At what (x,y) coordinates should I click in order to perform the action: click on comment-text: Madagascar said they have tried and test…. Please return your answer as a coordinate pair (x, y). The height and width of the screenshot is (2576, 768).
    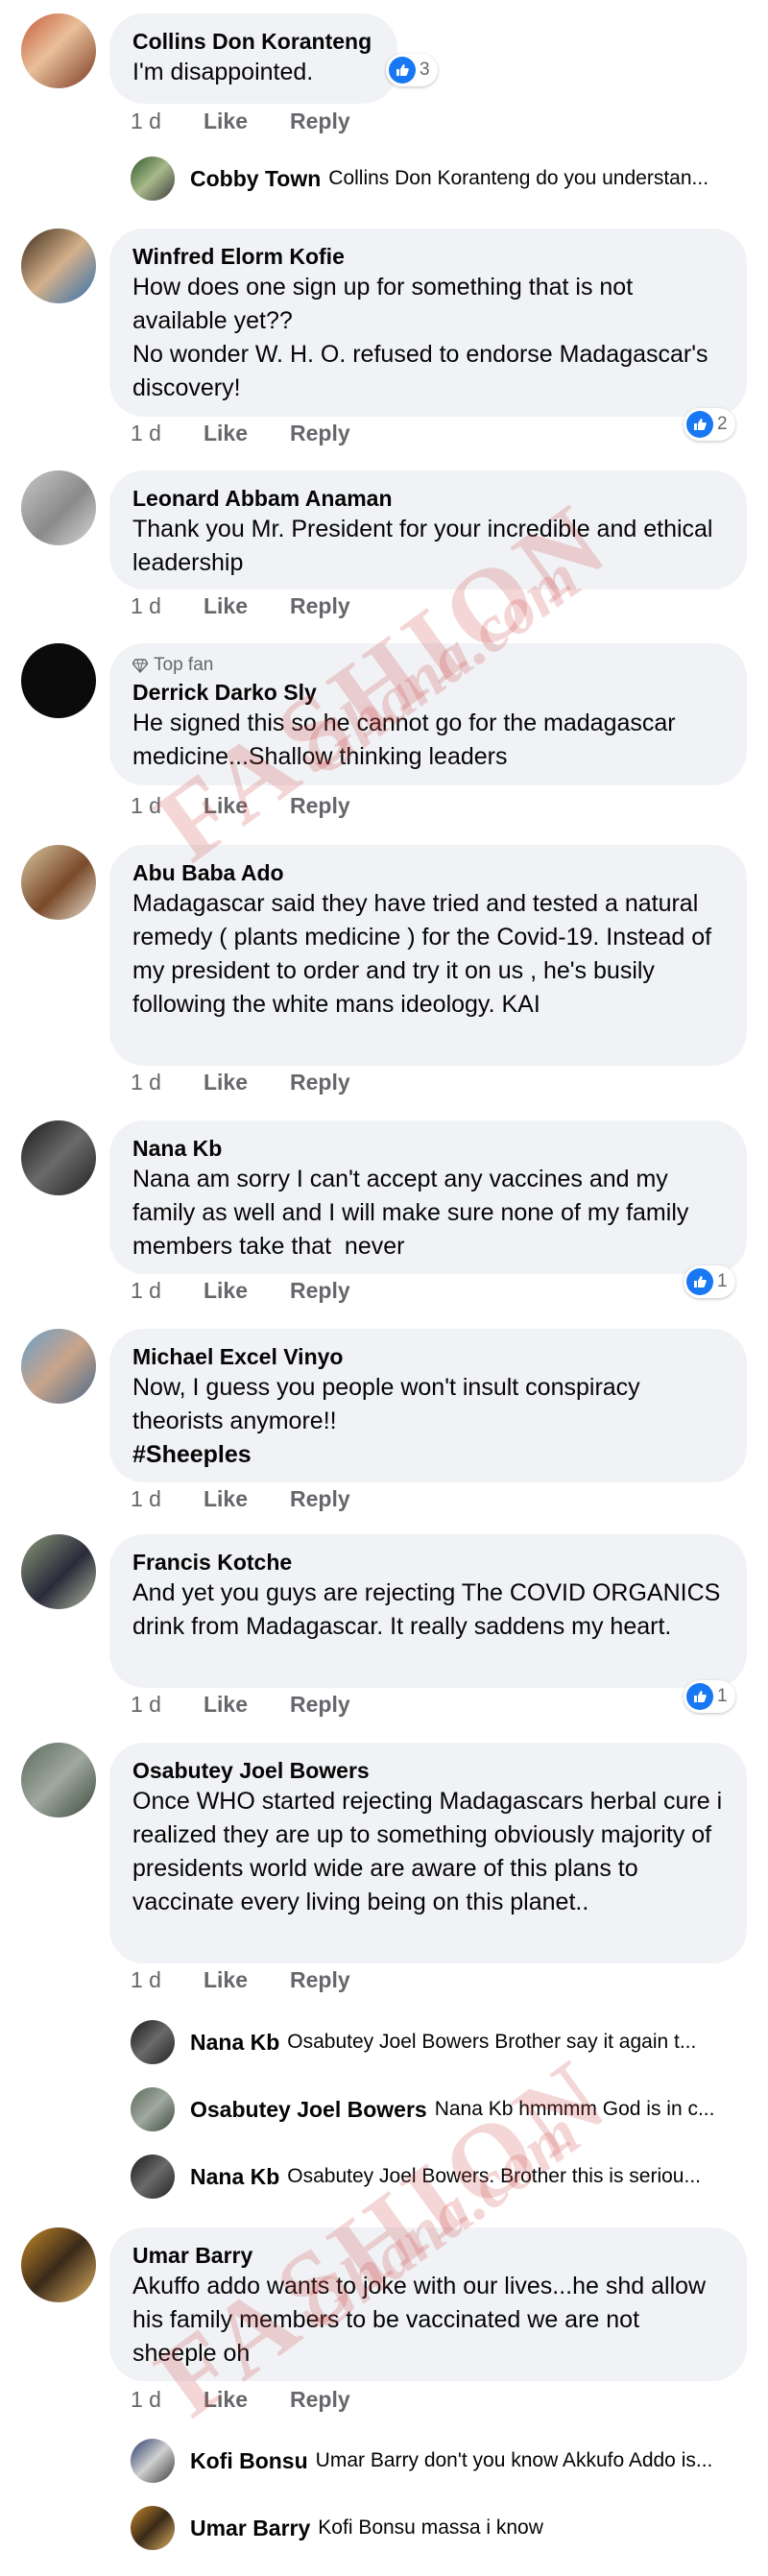
    Looking at the image, I should click on (425, 954).